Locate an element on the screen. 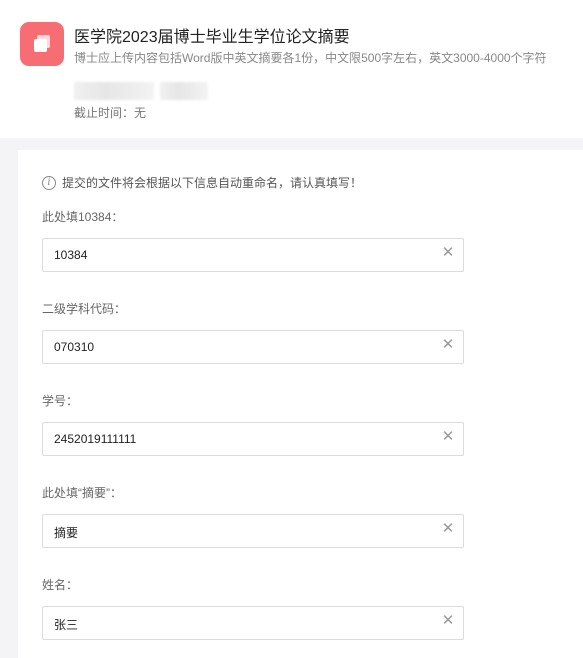  notice-text: 提交的文件将会根据以下信息自动重命名，请认真填写！ is located at coordinates (212, 183).